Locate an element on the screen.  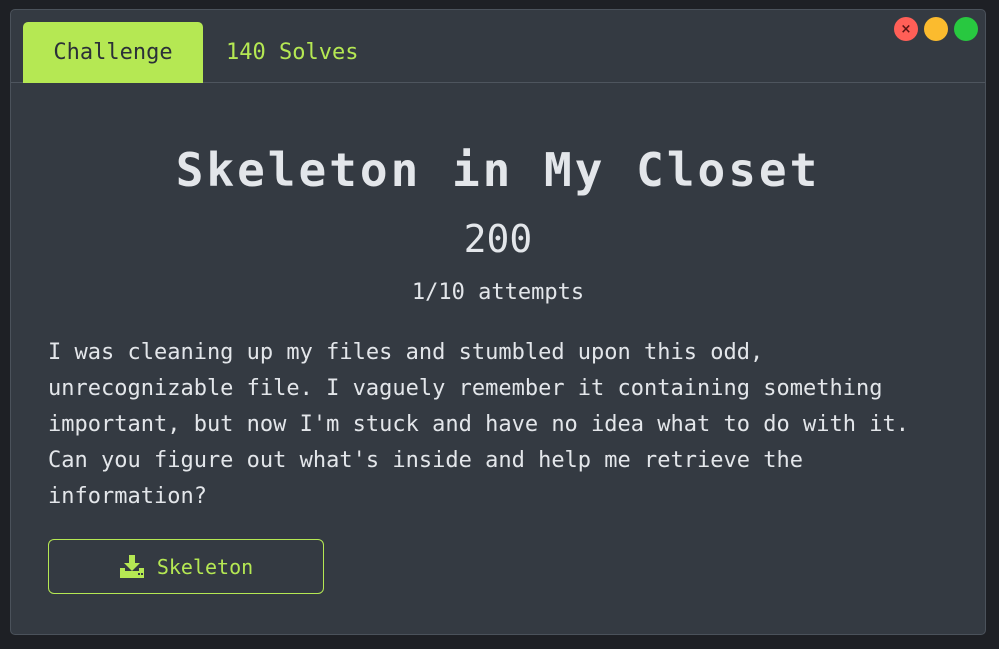
download-button: Skeleton is located at coordinates (186, 566).